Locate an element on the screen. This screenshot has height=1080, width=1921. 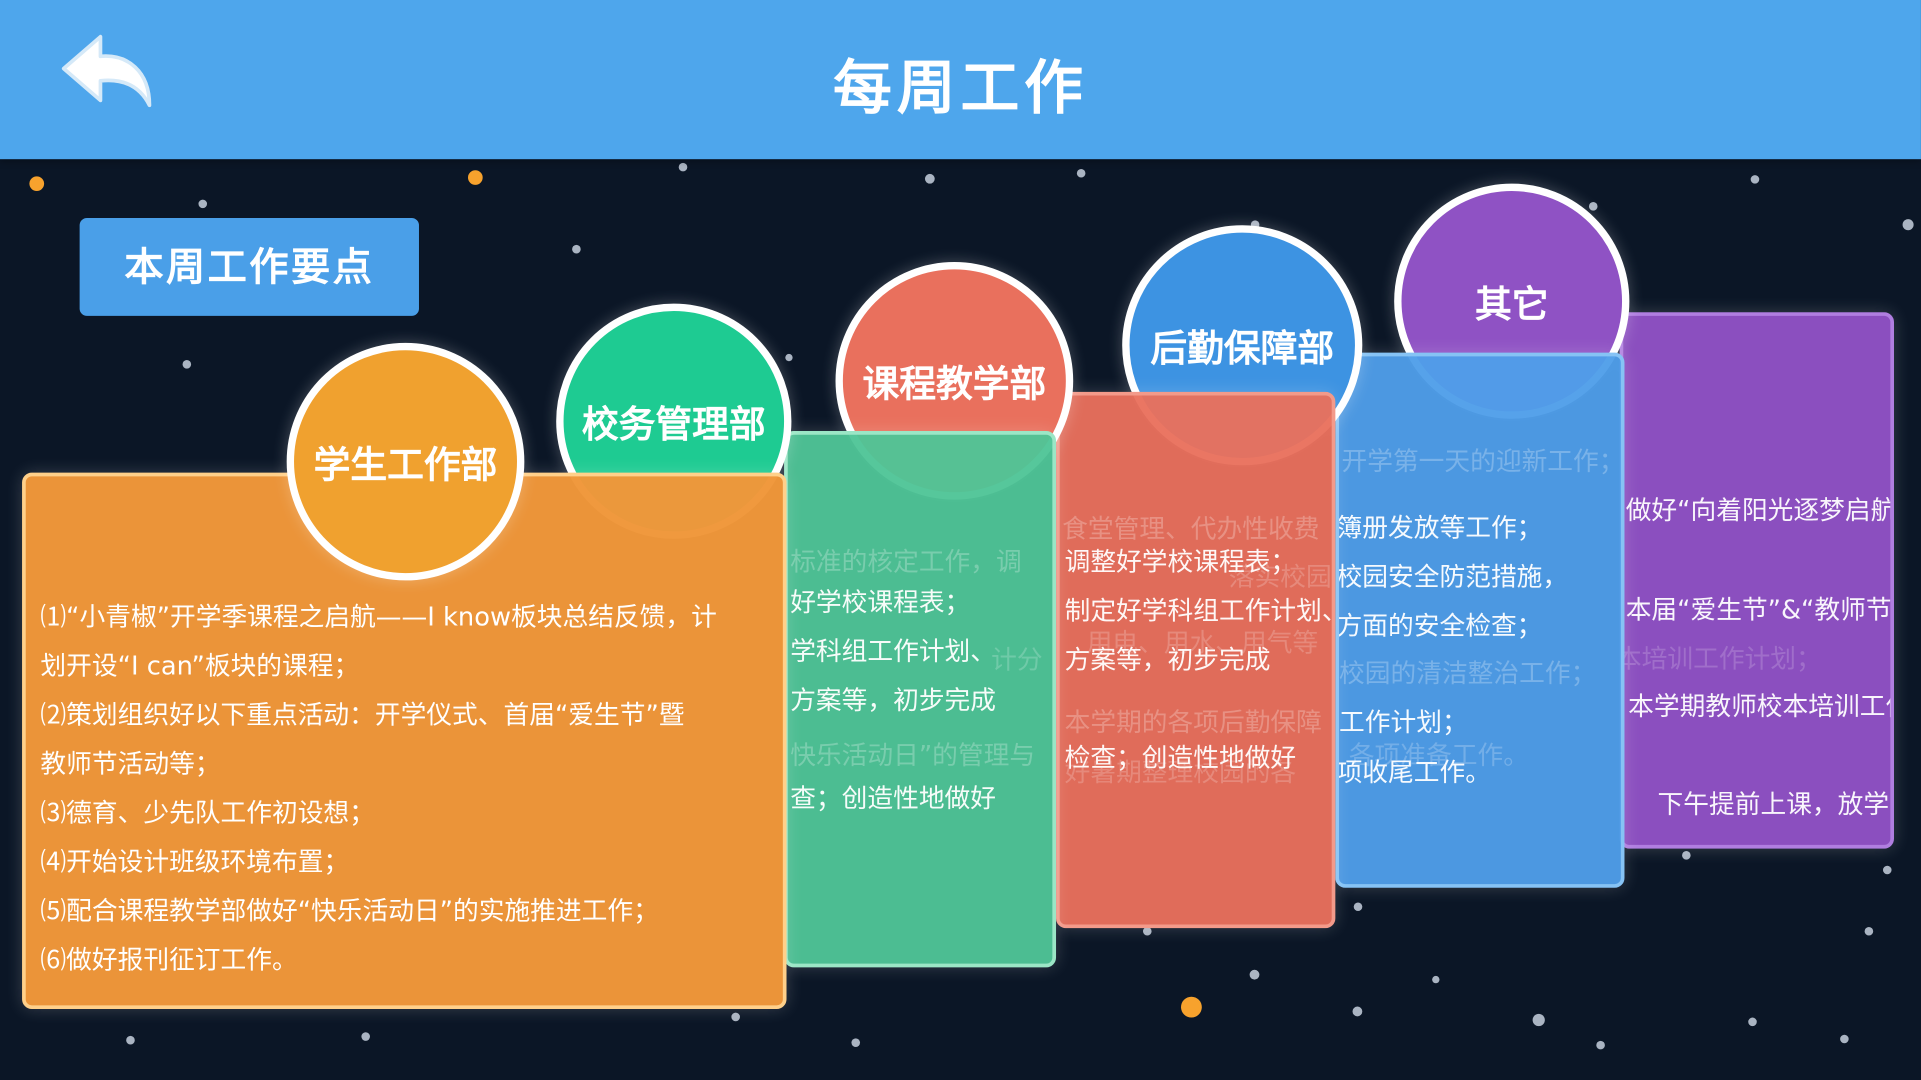
card-affairs-line: 方案等，初步完成 is located at coordinates (893, 700).